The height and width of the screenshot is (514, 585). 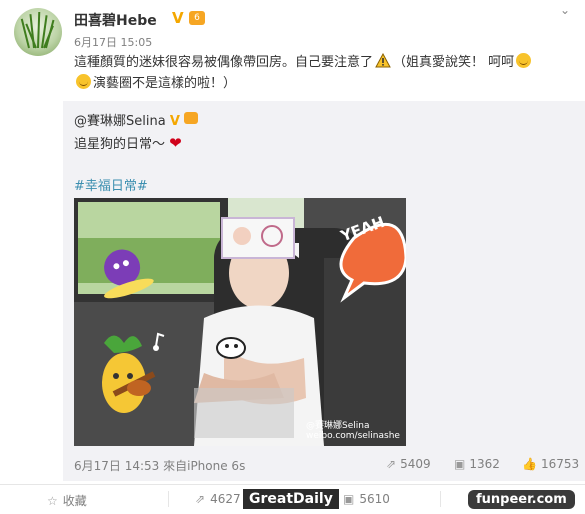 What do you see at coordinates (484, 464) in the screenshot?
I see `repost-comments-value: 1362` at bounding box center [484, 464].